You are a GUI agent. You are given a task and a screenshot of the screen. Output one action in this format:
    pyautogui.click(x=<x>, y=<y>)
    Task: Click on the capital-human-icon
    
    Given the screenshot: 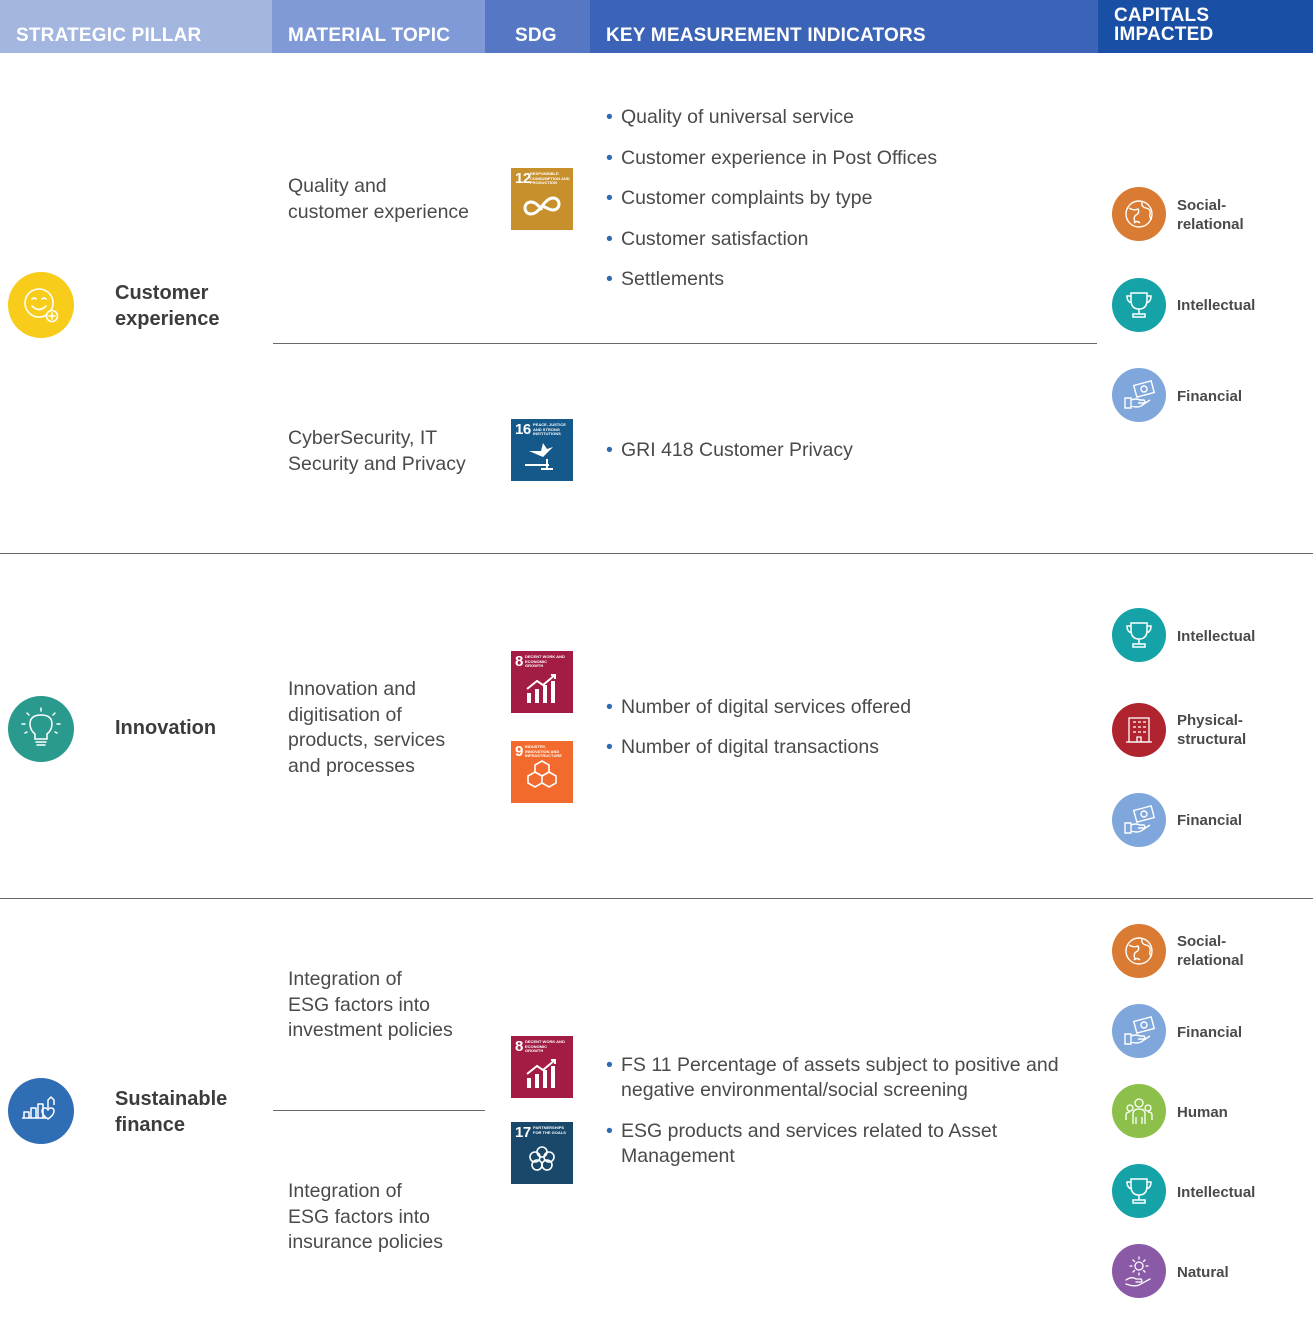 What is the action you would take?
    pyautogui.click(x=1139, y=1111)
    